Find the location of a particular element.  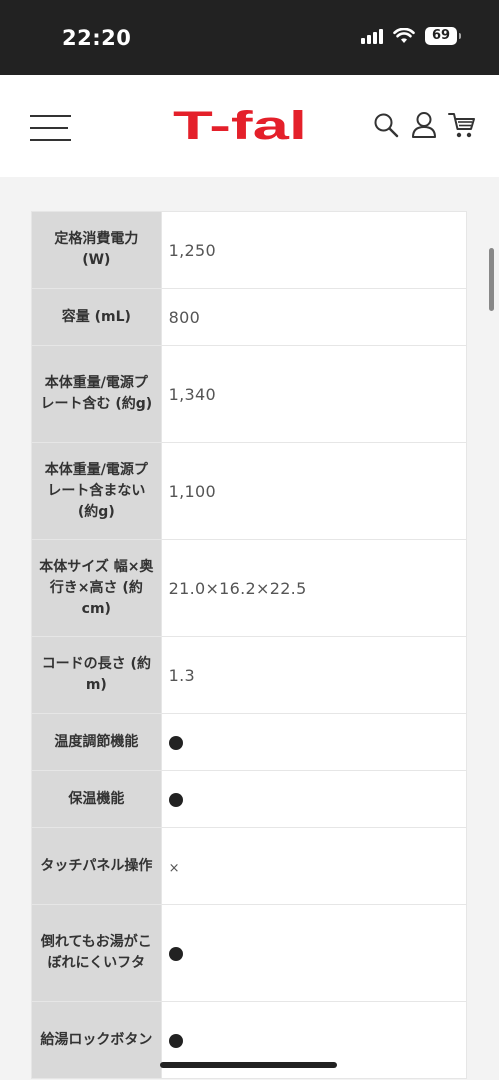

spec-row: 本体重量/電源プレート含まない (約g) 1,100 is located at coordinates (249, 491).